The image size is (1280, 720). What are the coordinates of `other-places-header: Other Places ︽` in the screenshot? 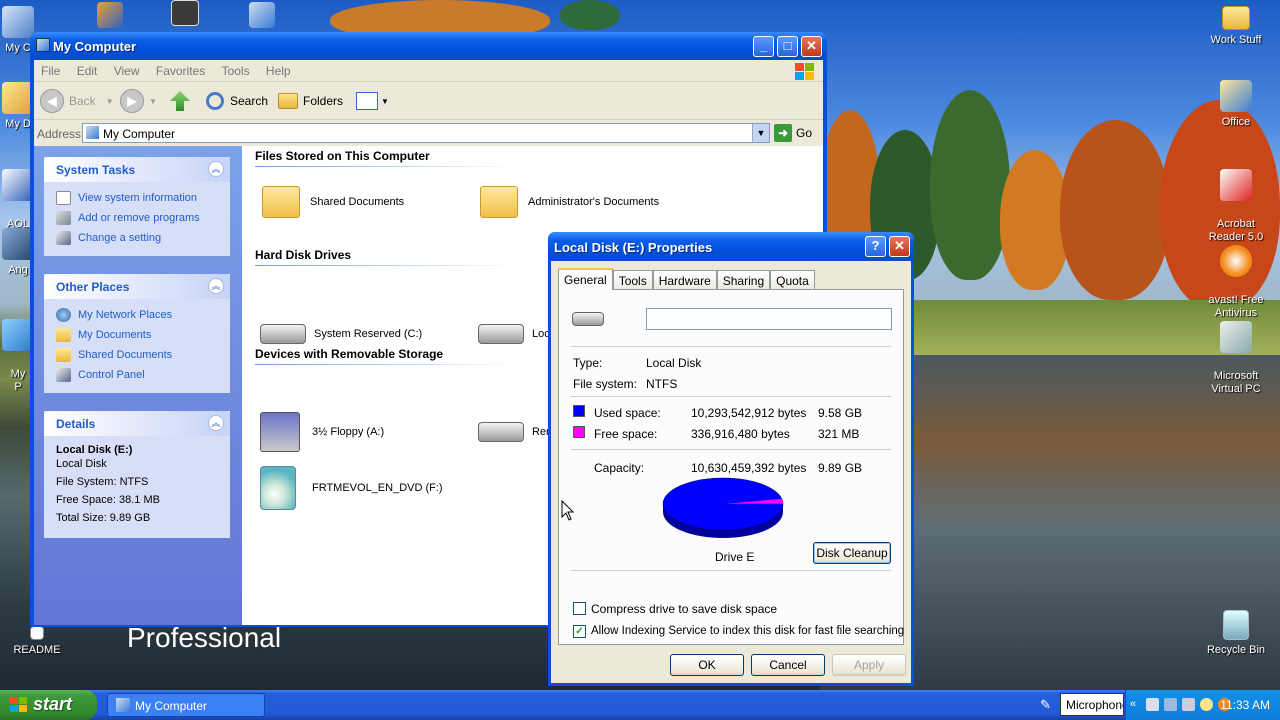 It's located at (137, 286).